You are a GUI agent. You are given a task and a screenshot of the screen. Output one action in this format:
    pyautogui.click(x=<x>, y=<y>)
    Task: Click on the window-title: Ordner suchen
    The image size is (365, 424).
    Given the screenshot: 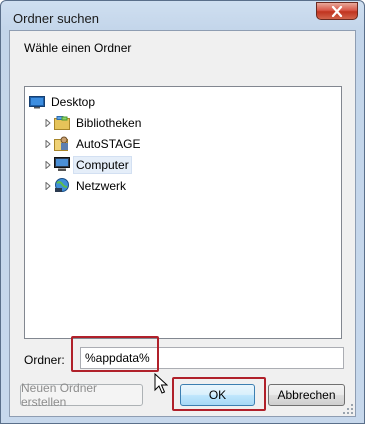 What is the action you would take?
    pyautogui.click(x=56, y=18)
    